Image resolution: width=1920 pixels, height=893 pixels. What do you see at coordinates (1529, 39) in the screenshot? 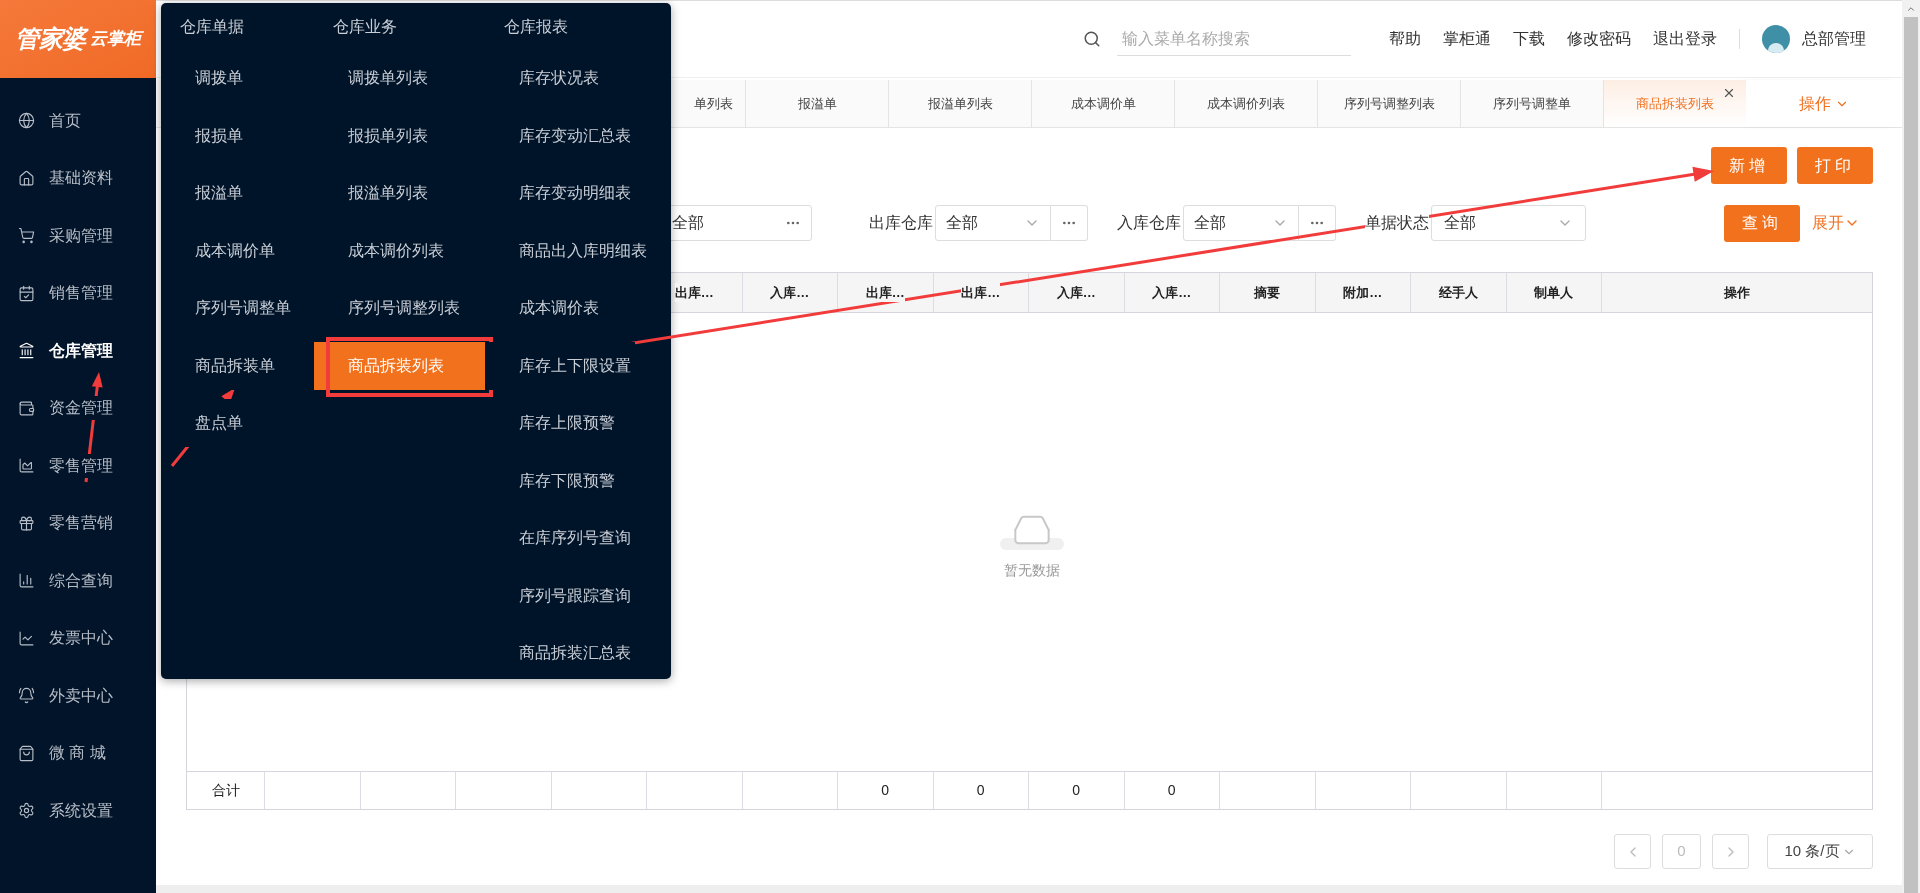
I see `header-link: 下载` at bounding box center [1529, 39].